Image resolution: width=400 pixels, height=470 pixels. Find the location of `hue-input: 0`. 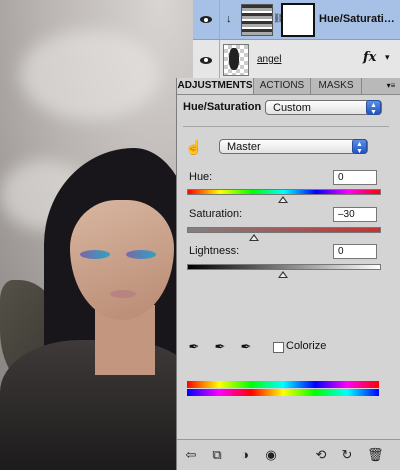

hue-input: 0 is located at coordinates (355, 177).